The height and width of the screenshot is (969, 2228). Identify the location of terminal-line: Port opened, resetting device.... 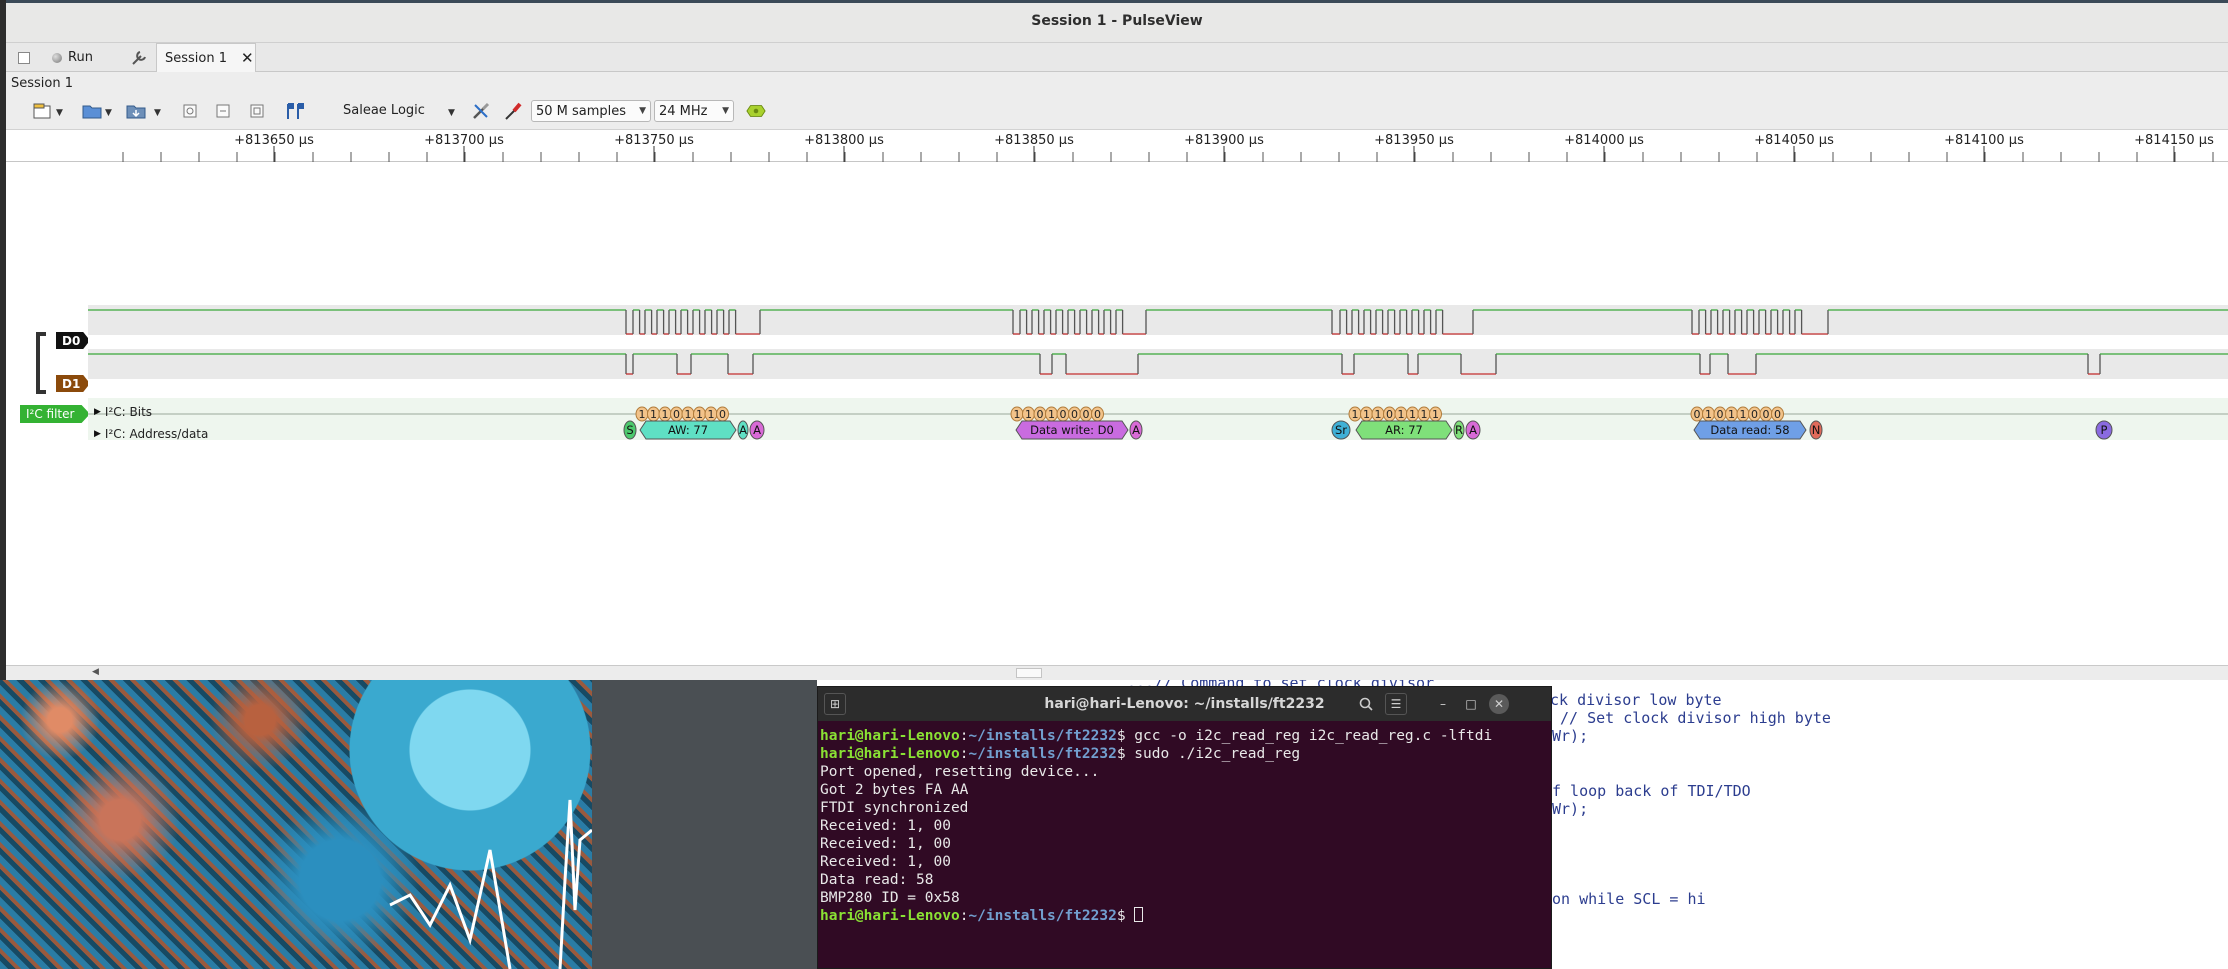
(960, 772).